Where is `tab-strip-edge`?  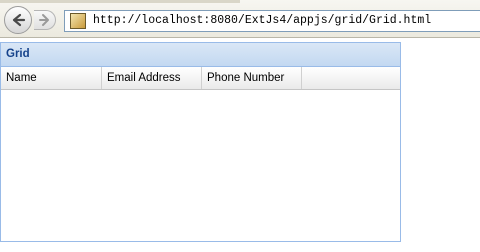 tab-strip-edge is located at coordinates (120, 1).